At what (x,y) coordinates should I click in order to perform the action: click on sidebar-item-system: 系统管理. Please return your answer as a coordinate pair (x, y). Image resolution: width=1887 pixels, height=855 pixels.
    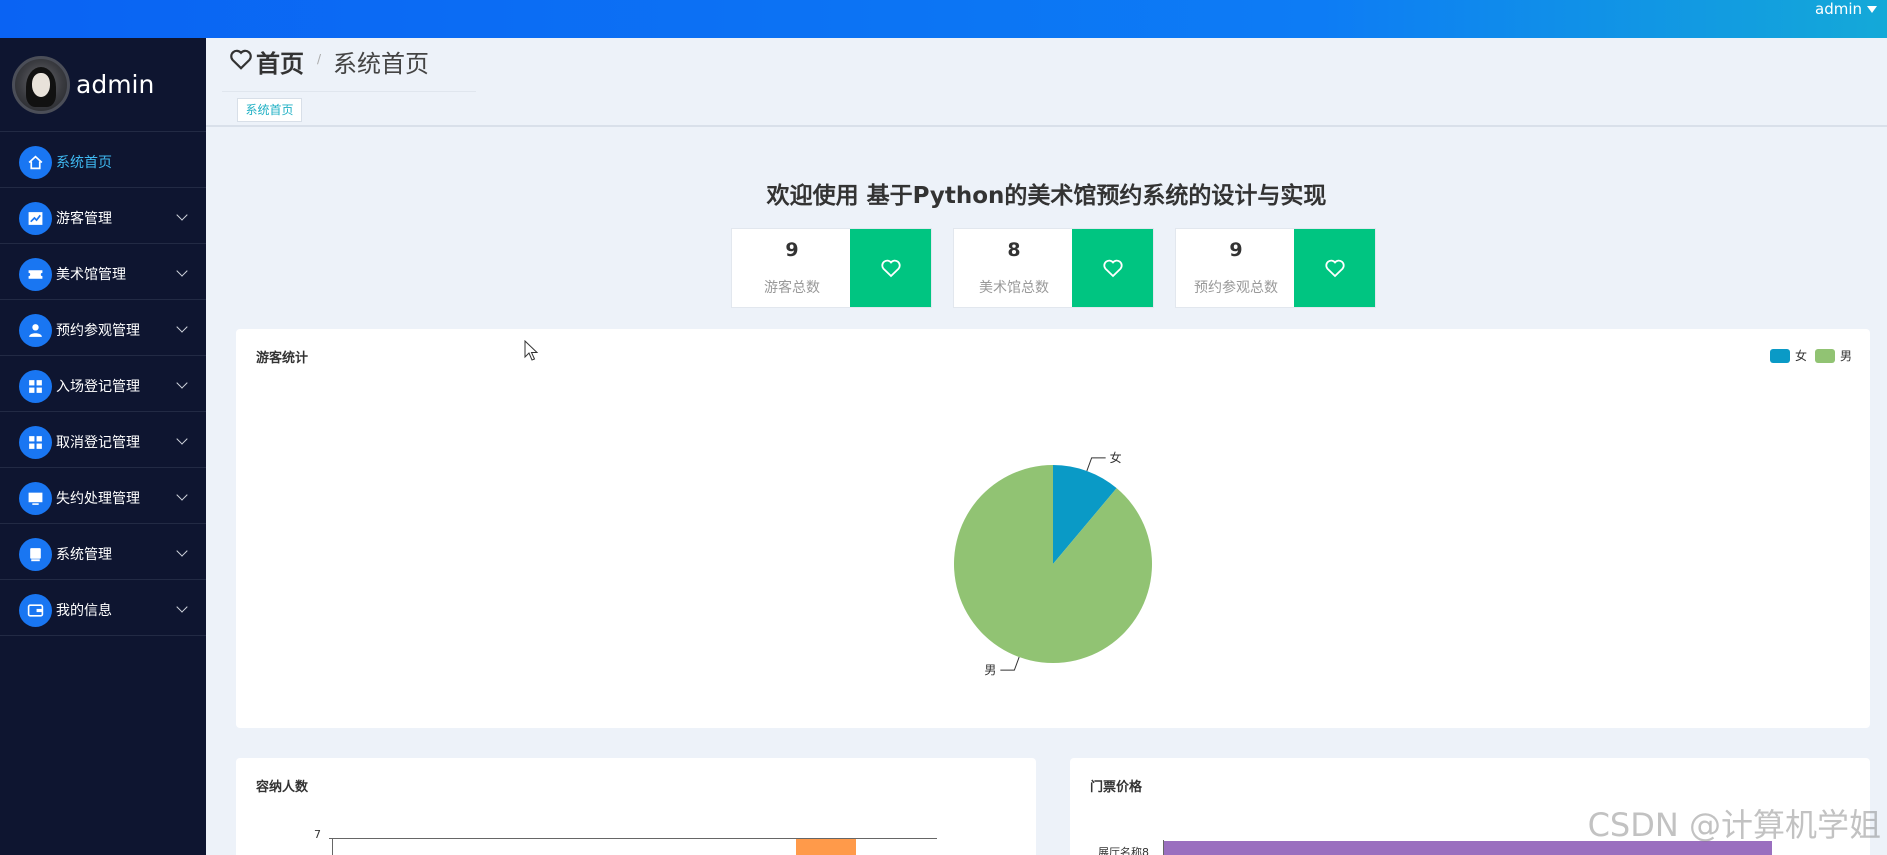
    Looking at the image, I should click on (103, 552).